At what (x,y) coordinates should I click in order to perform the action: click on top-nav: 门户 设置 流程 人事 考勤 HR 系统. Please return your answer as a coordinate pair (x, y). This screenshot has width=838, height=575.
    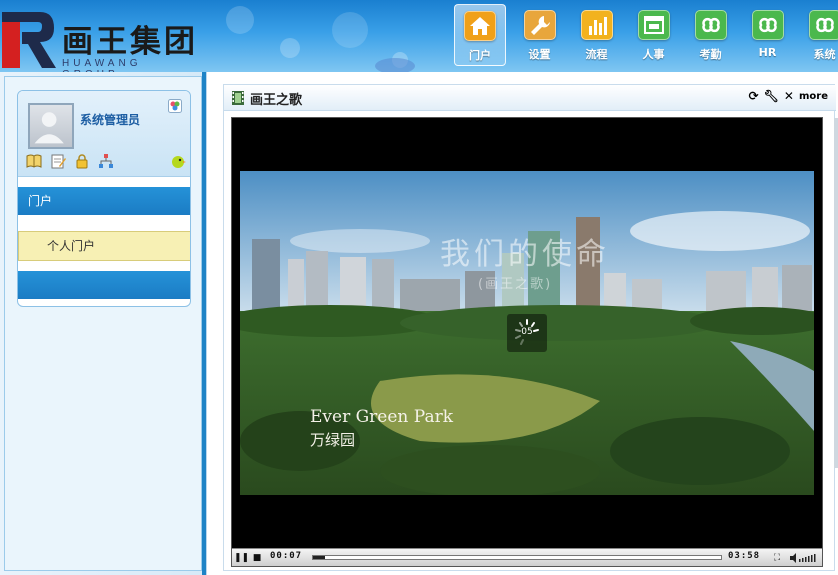
    Looking at the image, I should click on (646, 35).